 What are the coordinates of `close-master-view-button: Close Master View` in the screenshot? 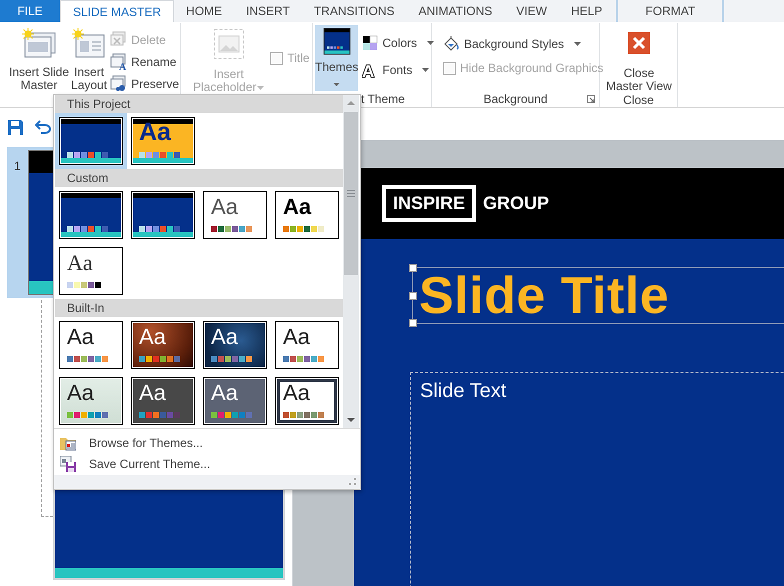 It's located at (639, 59).